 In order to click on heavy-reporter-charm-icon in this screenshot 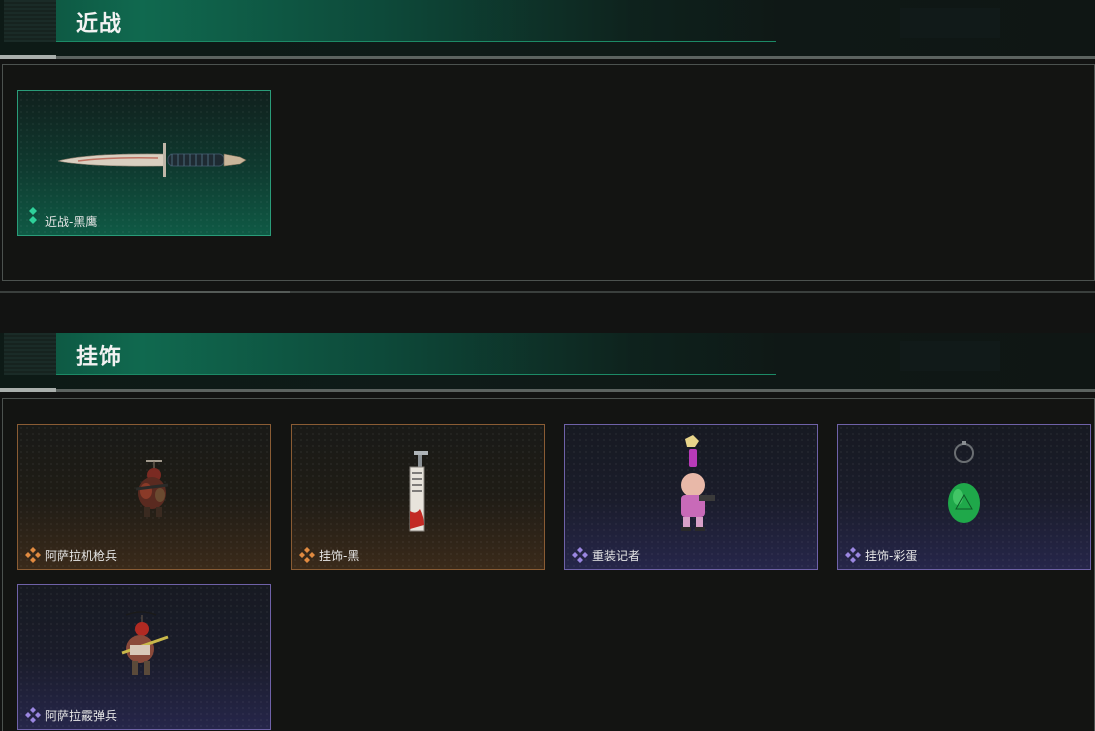, I will do `click(698, 483)`.